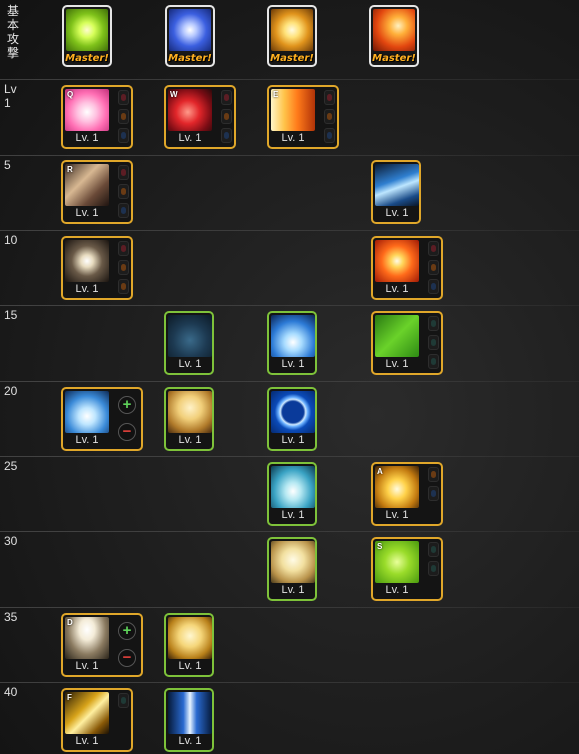  I want to click on skill-slot: + − Lv. 1, so click(102, 419).